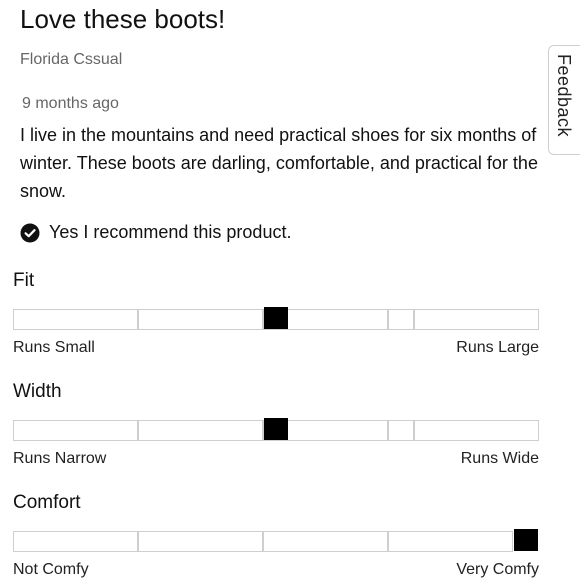  What do you see at coordinates (51, 569) in the screenshot?
I see `comfort-left-label: Not Comfy` at bounding box center [51, 569].